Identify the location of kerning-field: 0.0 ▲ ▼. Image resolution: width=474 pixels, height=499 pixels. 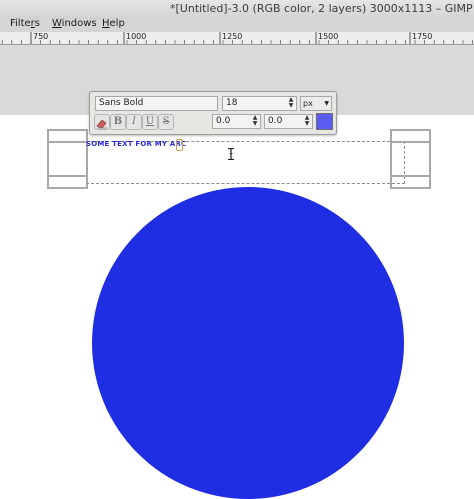
(288, 121).